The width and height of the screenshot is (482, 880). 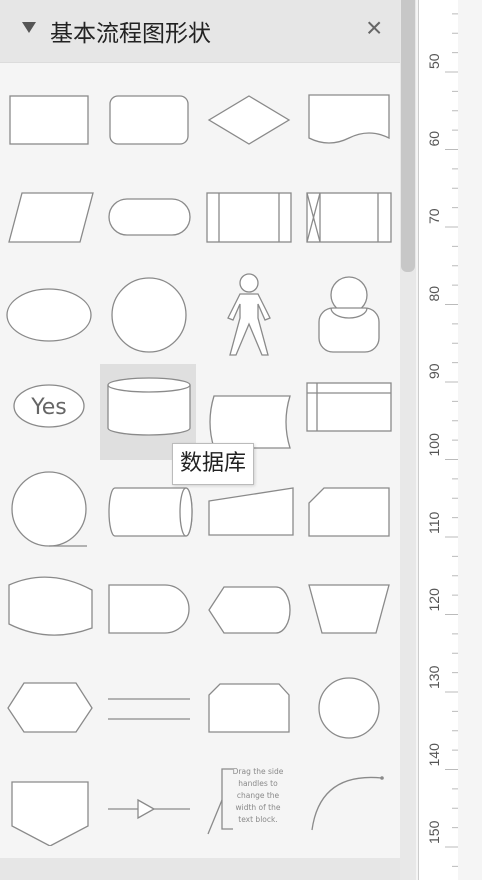 What do you see at coordinates (213, 464) in the screenshot?
I see `shape-tooltip: 数据库` at bounding box center [213, 464].